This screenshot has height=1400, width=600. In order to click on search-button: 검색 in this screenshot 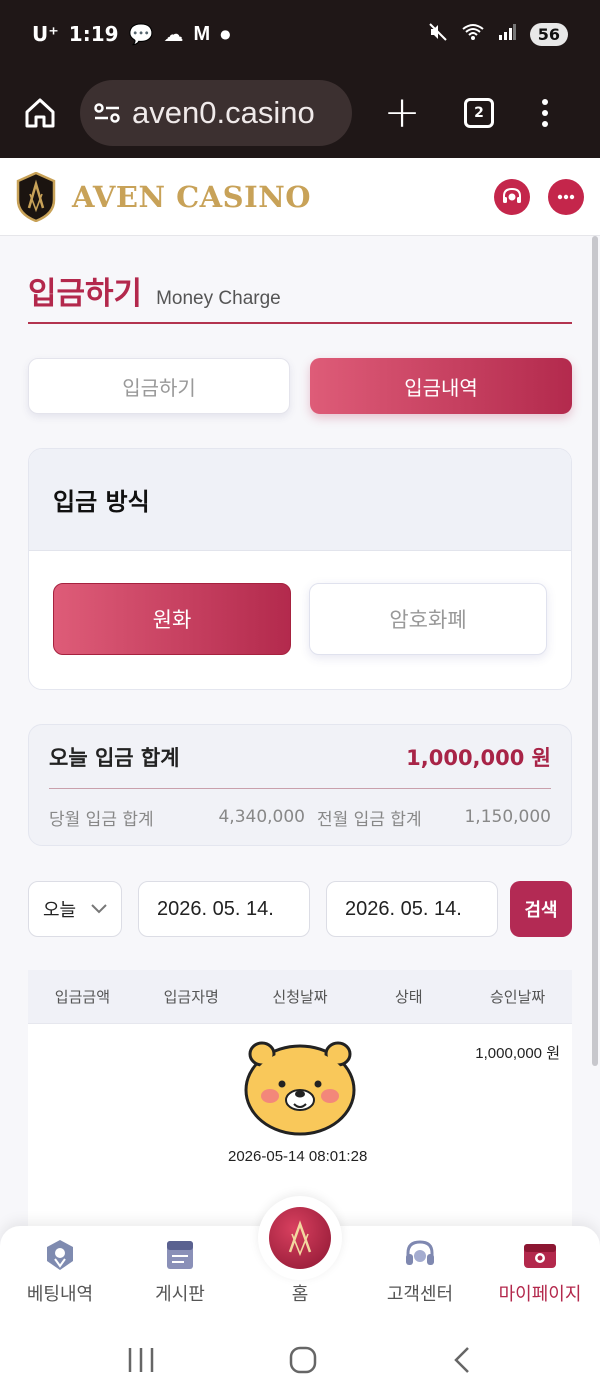, I will do `click(541, 909)`.